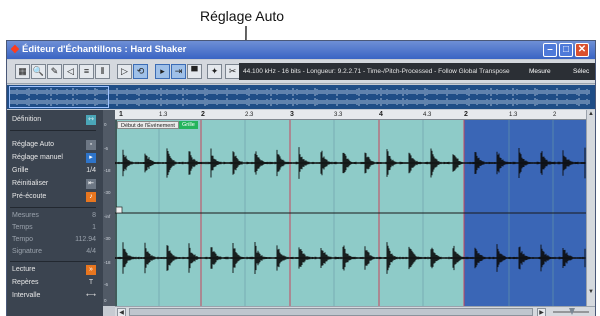 This screenshot has height=316, width=600. What do you see at coordinates (109, 208) in the screenshot?
I see `level-scale: 0 -6 -18 -30 -inf -30 -18 -6 0` at bounding box center [109, 208].